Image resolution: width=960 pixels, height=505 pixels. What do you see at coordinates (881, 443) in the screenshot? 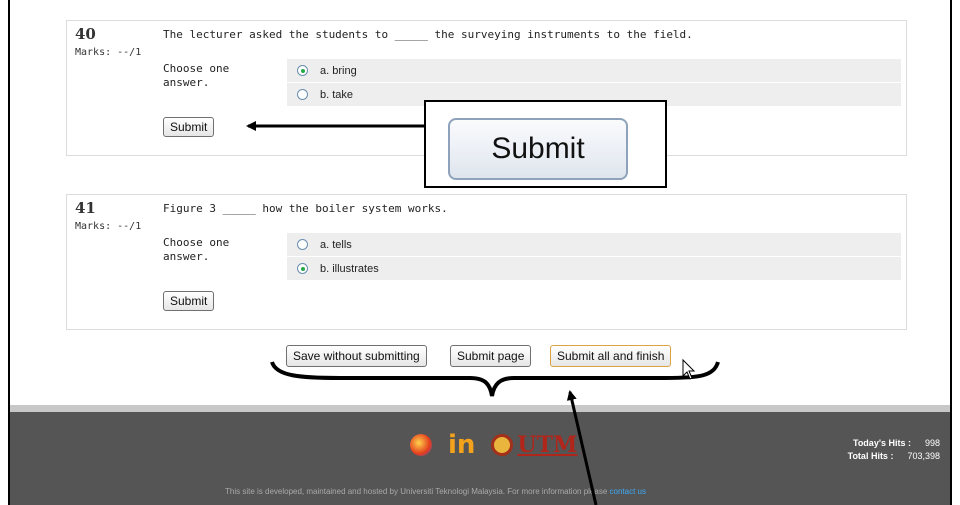
I see `todays-hits-label: Today's Hits :` at bounding box center [881, 443].